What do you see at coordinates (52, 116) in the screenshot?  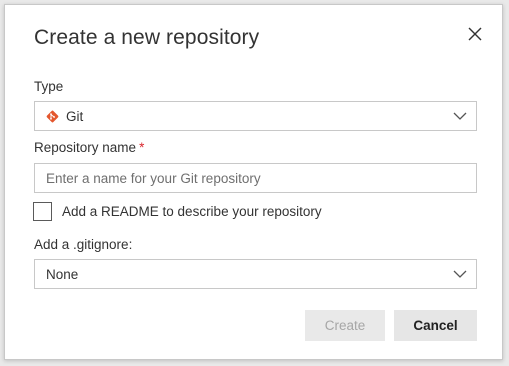 I see `git-logo-icon` at bounding box center [52, 116].